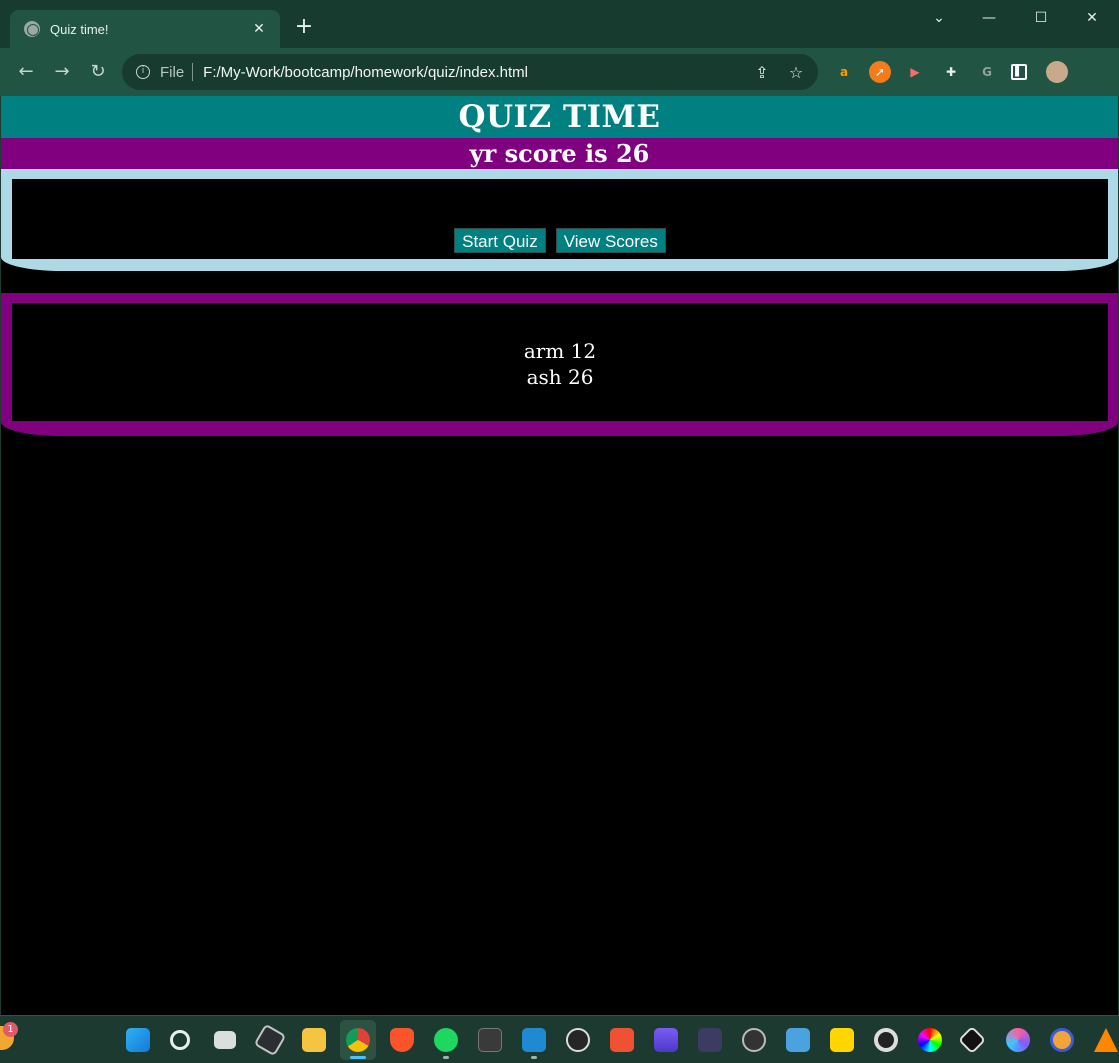 The width and height of the screenshot is (1119, 1063). Describe the element at coordinates (143, 72) in the screenshot. I see `info-icon: i` at that location.